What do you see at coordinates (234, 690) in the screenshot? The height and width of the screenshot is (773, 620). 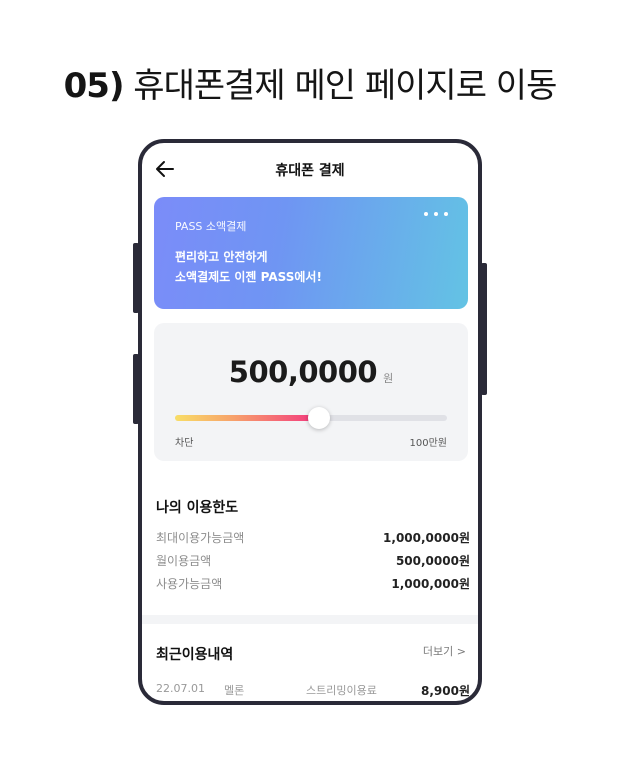 I see `item-merchant: 멜론` at bounding box center [234, 690].